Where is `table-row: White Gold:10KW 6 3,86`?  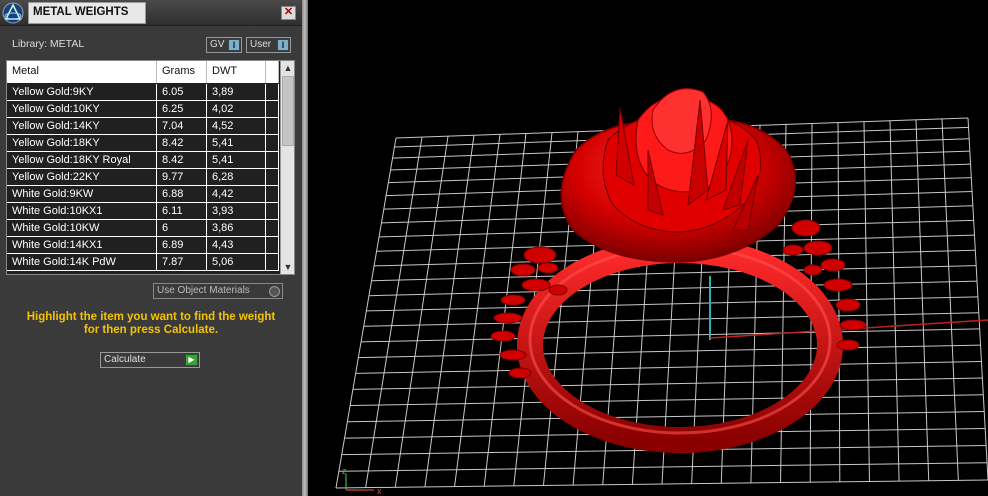 table-row: White Gold:10KW 6 3,86 is located at coordinates (143, 228).